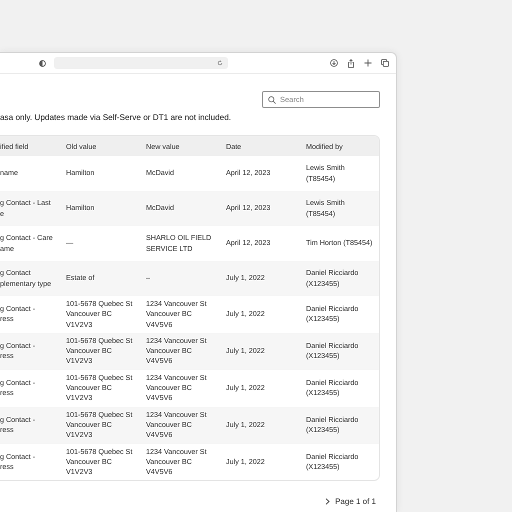 This screenshot has height=512, width=512. I want to click on page-label: Page 1 of 1, so click(355, 501).